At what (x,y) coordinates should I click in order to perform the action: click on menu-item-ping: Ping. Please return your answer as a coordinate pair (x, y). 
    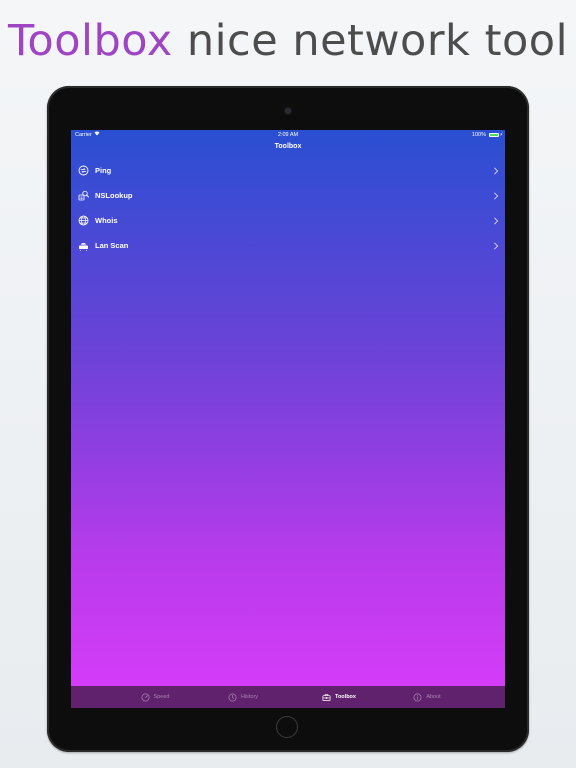
    Looking at the image, I should click on (288, 170).